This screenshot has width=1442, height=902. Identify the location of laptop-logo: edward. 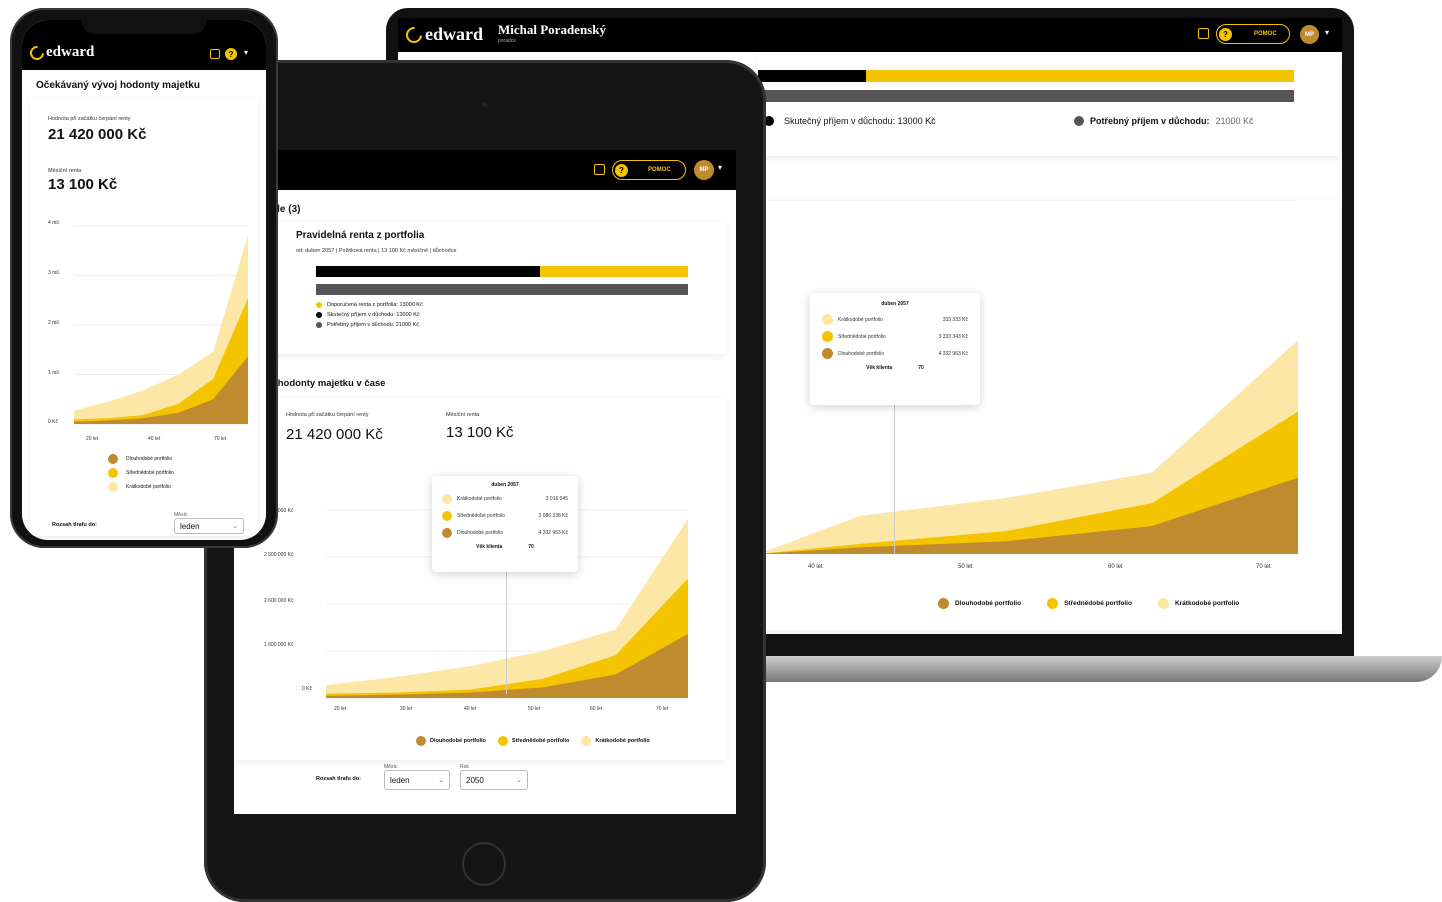
(442, 34).